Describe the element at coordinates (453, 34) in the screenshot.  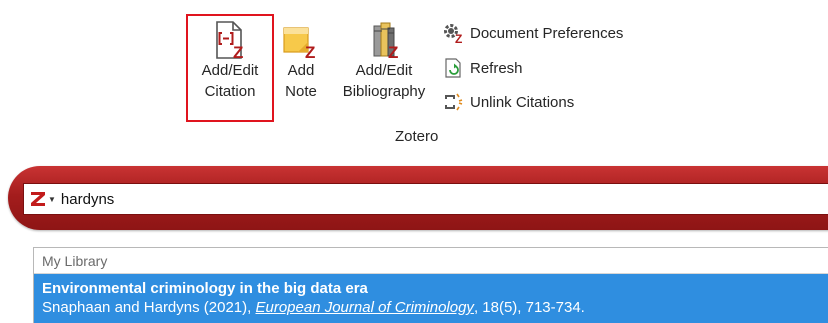
I see `gear-icon: Z` at that location.